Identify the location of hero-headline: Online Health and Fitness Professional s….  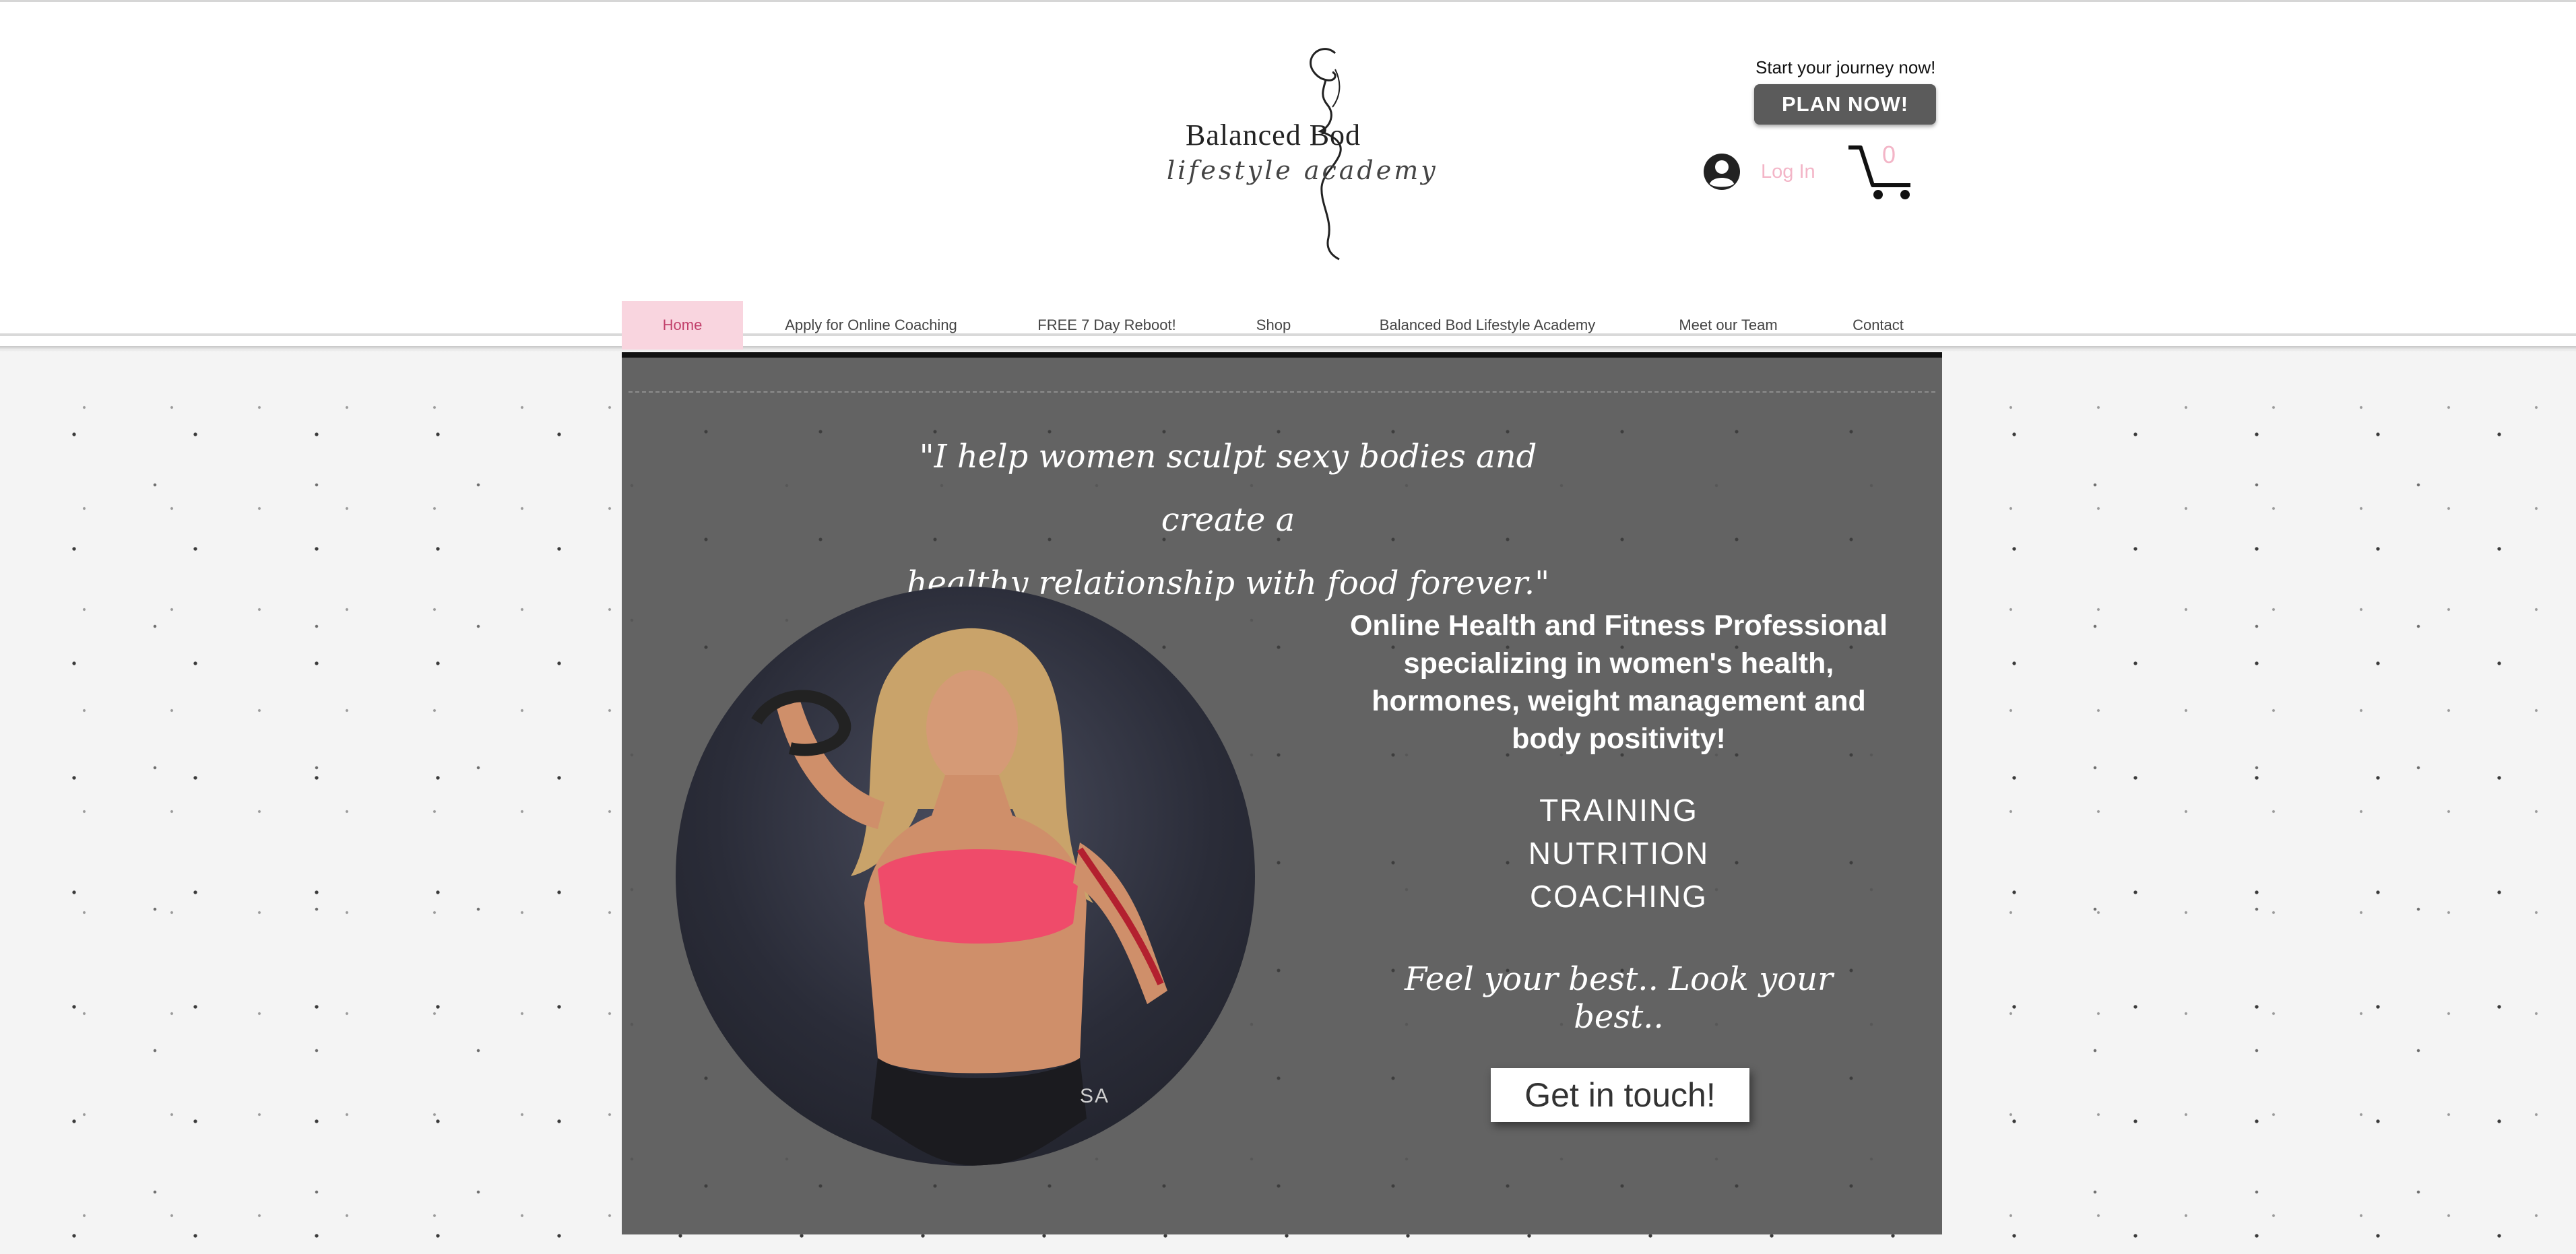
(1618, 682).